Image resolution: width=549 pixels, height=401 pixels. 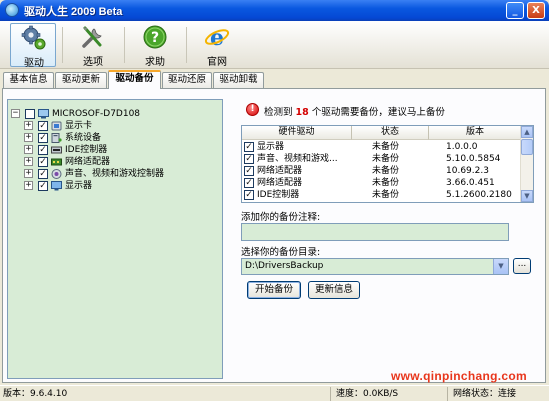 I want to click on notice-suffix: 个驱动需要备份，建议马上备份, so click(x=378, y=112).